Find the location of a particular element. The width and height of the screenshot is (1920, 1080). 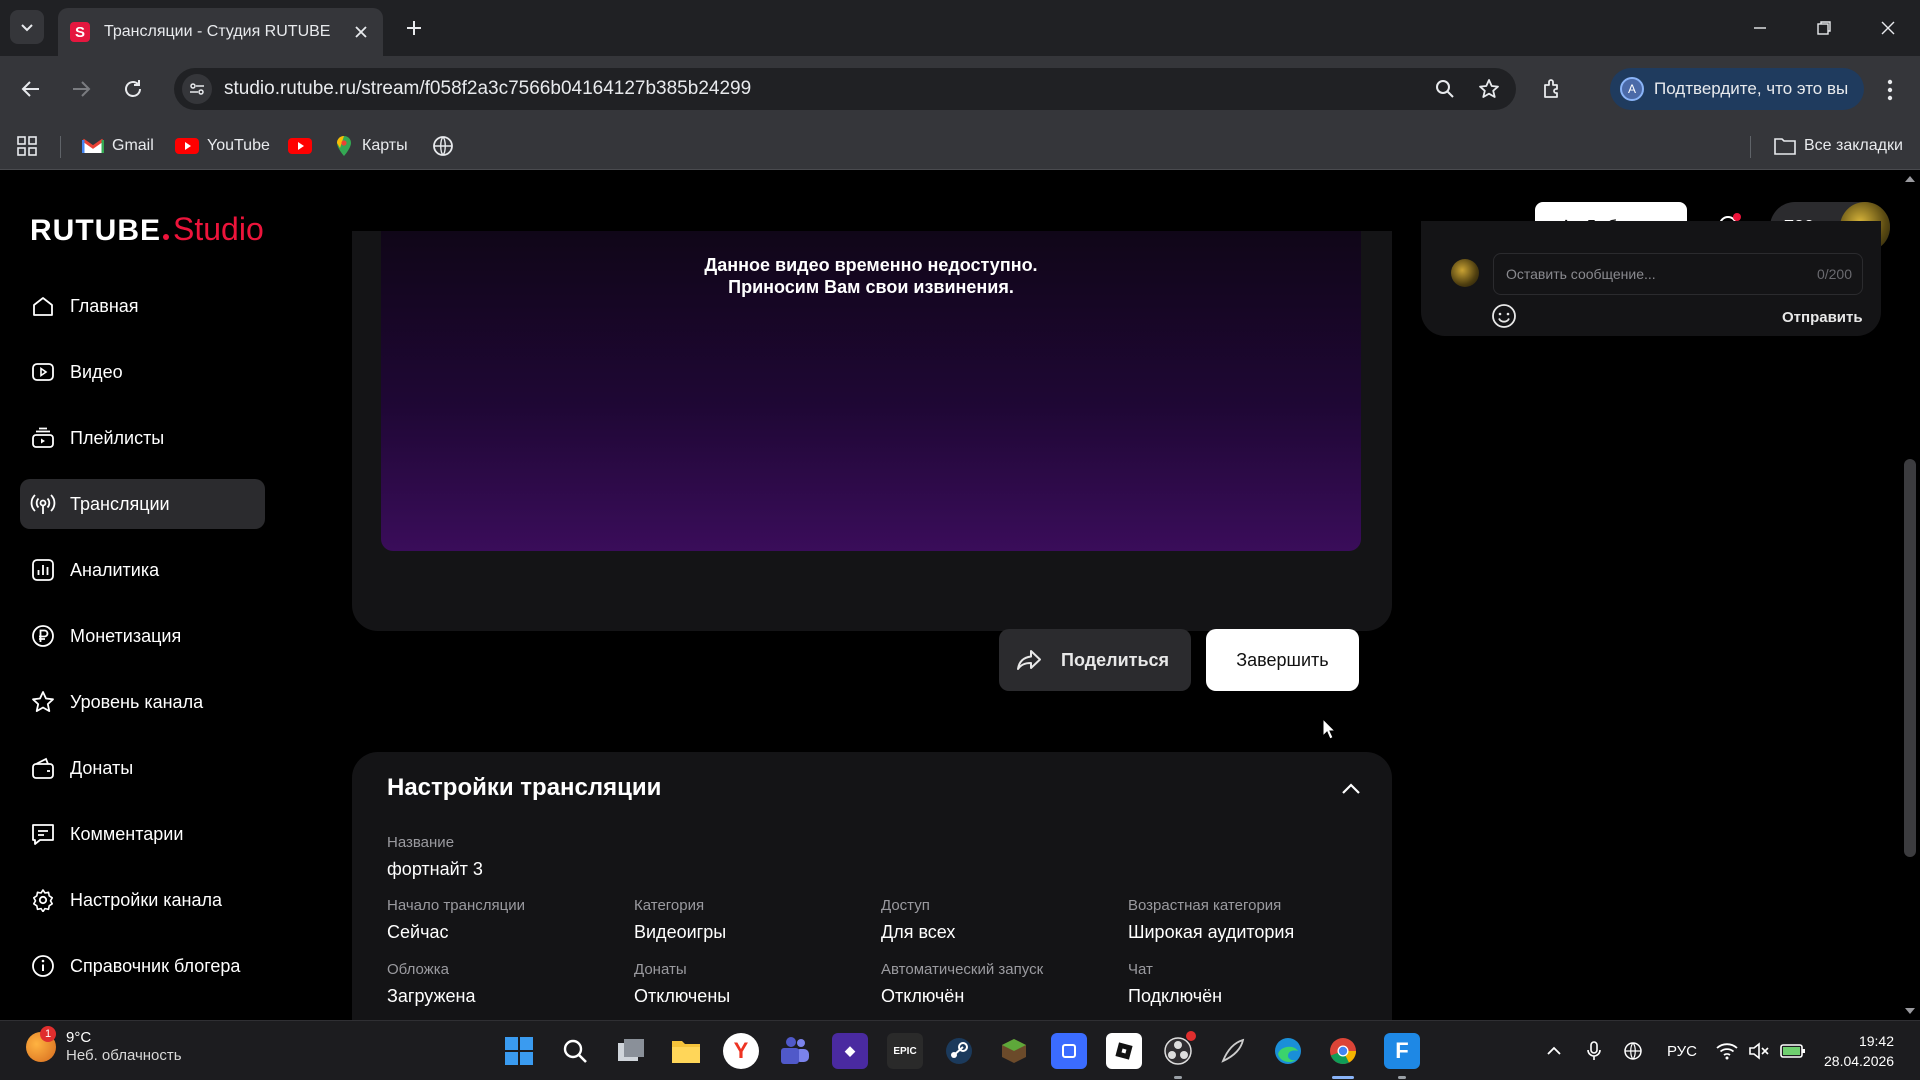

weather-sun-cloud-icon: 1 is located at coordinates (41, 1044).